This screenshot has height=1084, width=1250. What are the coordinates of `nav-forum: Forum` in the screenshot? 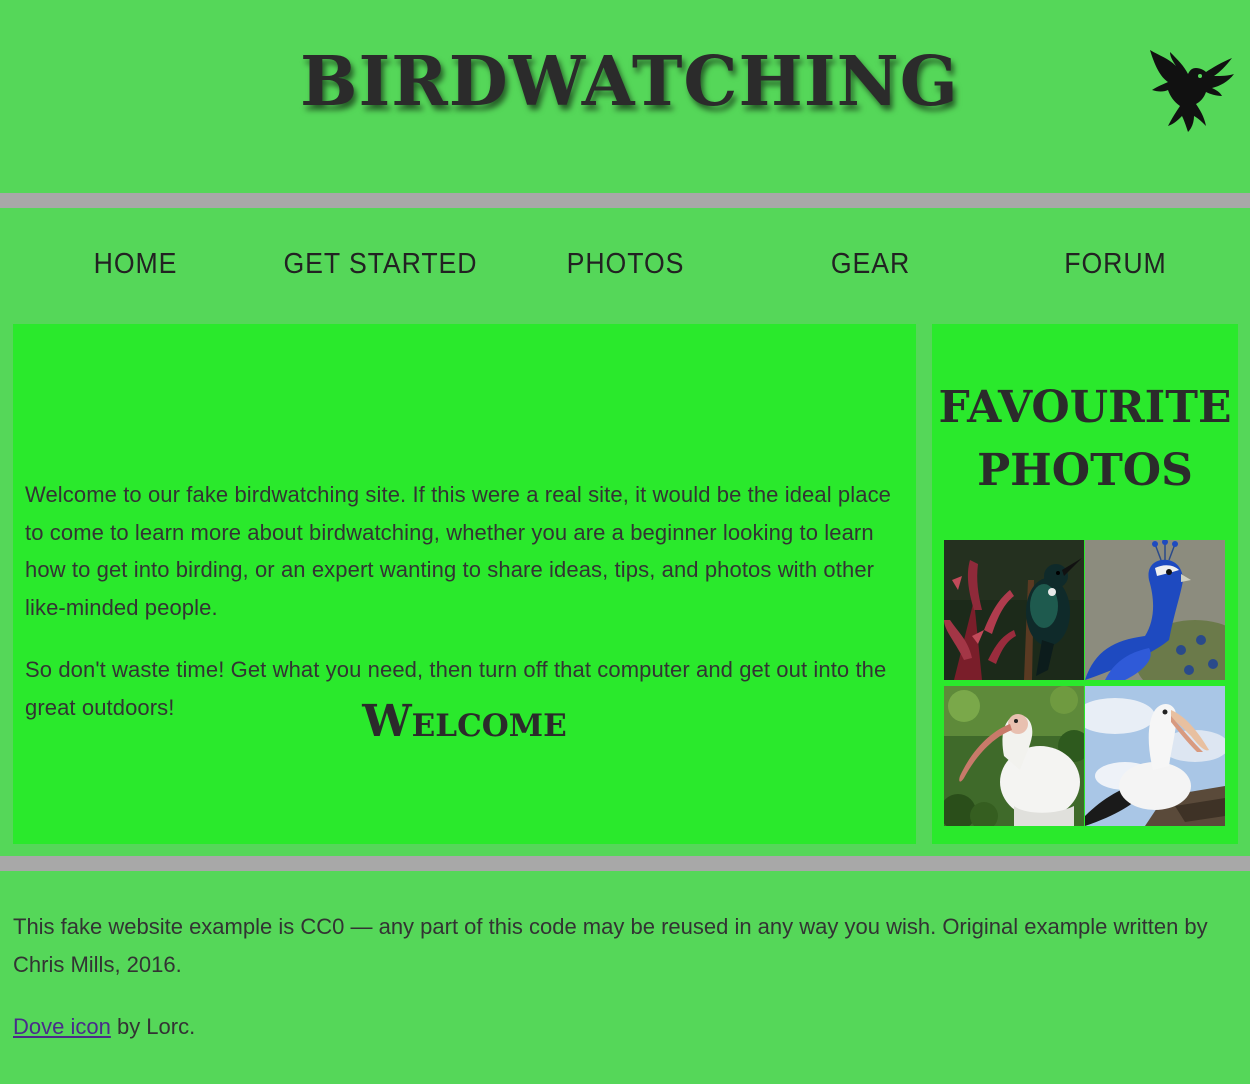 It's located at (1115, 264).